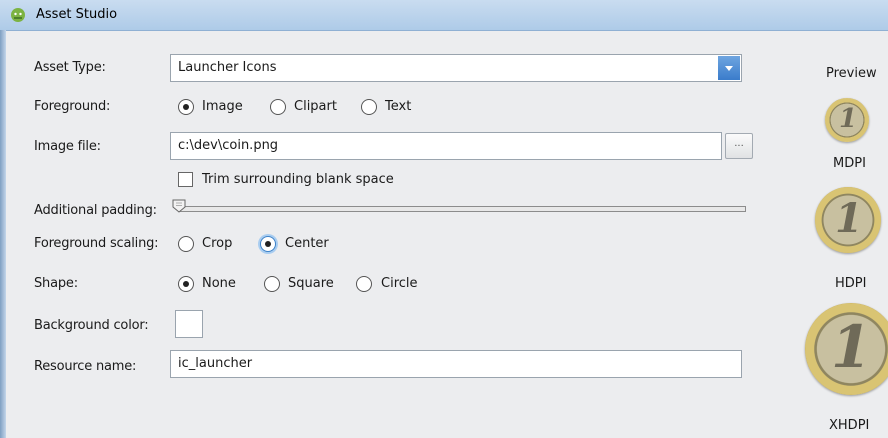 The height and width of the screenshot is (438, 888). What do you see at coordinates (298, 179) in the screenshot?
I see `trim-label: Trim surrounding blank space` at bounding box center [298, 179].